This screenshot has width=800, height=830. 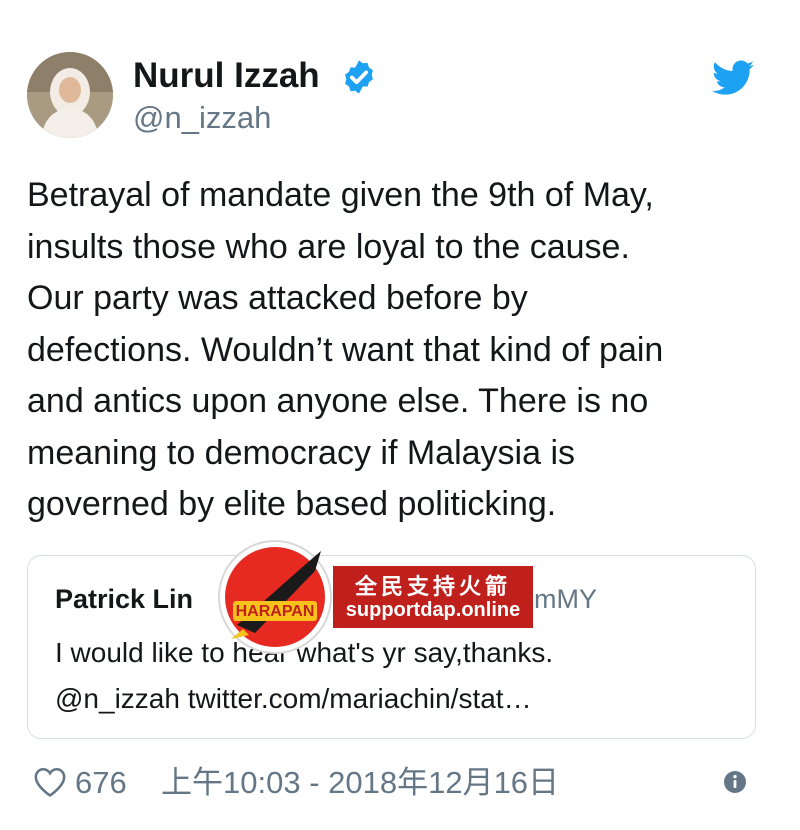 What do you see at coordinates (101, 783) in the screenshot?
I see `like-count: 676` at bounding box center [101, 783].